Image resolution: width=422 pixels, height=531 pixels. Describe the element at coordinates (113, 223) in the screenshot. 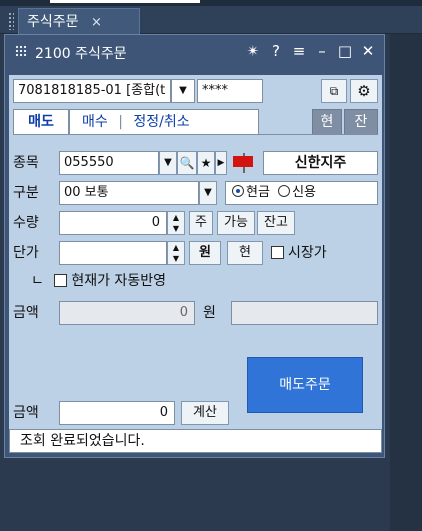

I see `qty-input: 0` at that location.